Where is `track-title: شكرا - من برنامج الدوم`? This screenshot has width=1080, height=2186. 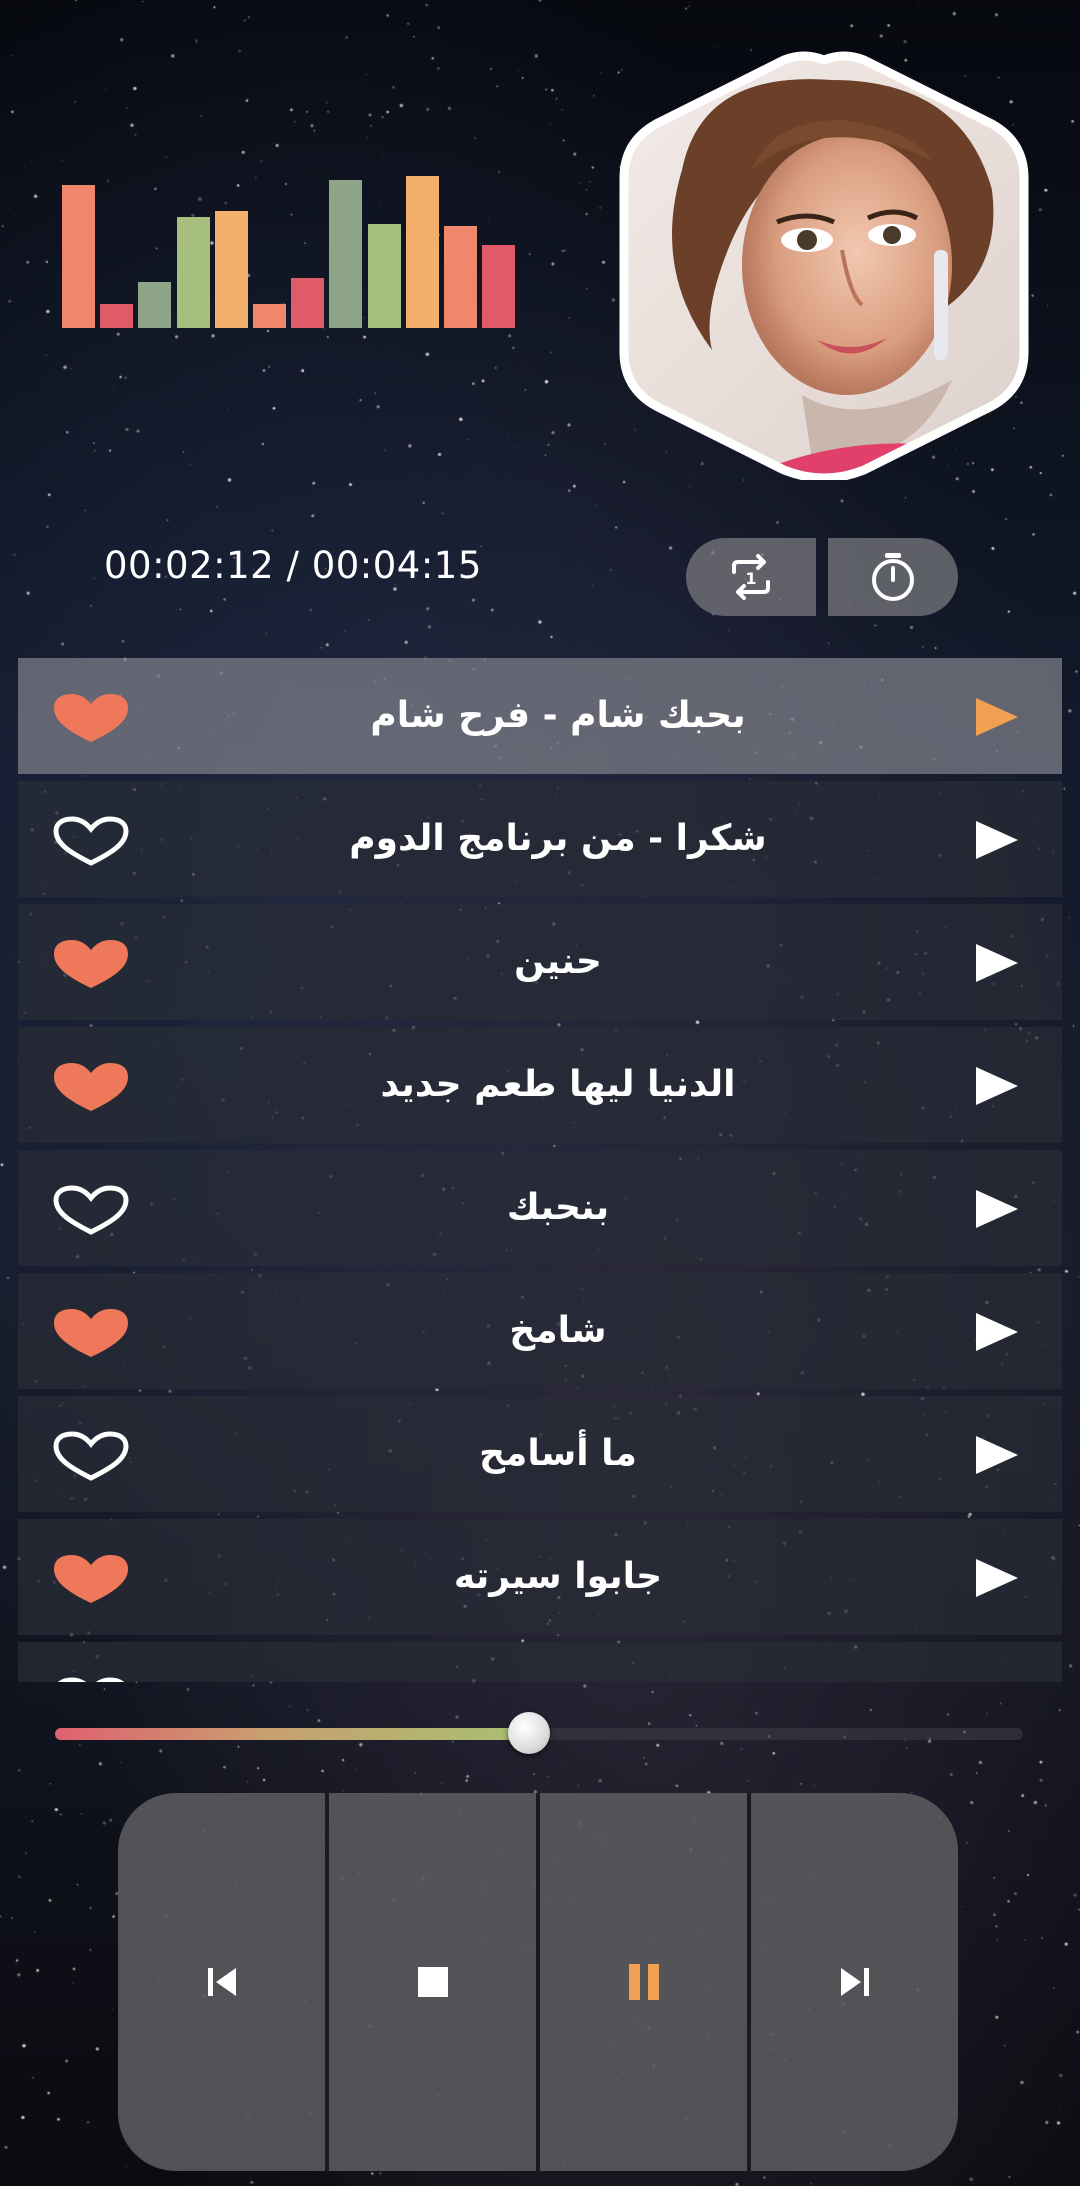 track-title: شكرا - من برنامج الدوم is located at coordinates (558, 838).